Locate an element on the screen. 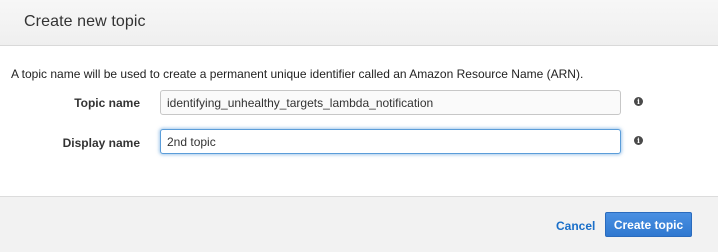 Image resolution: width=718 pixels, height=252 pixels. display-name-input is located at coordinates (390, 141).